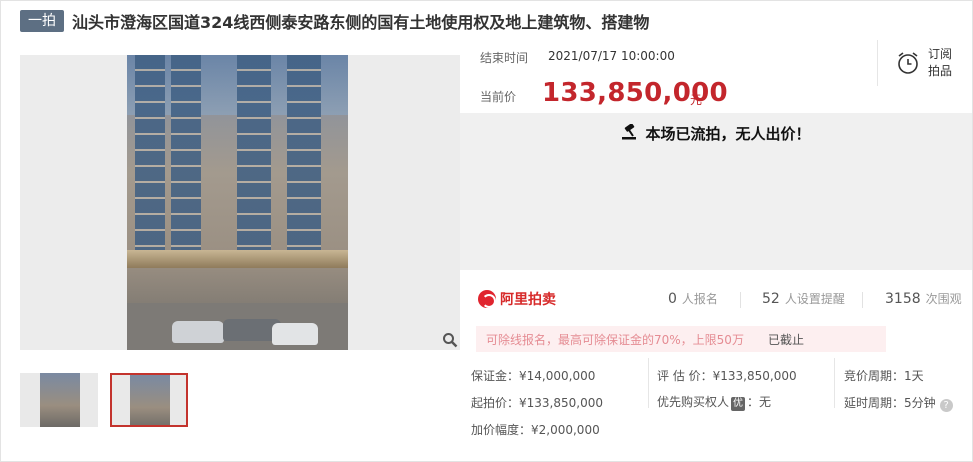 Image resolution: width=973 pixels, height=462 pixels. Describe the element at coordinates (898, 403) in the screenshot. I see `extension-cycle: 延时周期：5分钟?` at that location.